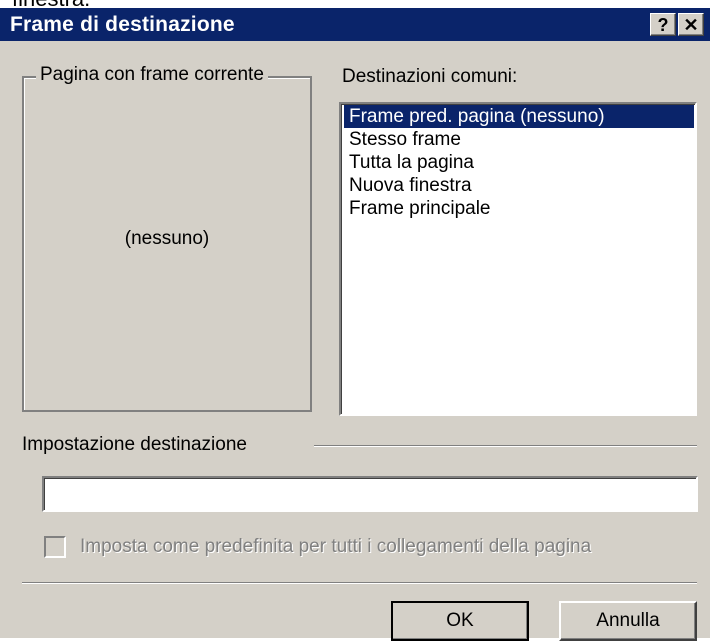 The height and width of the screenshot is (641, 710). What do you see at coordinates (460, 621) in the screenshot?
I see `ok-button: OK` at bounding box center [460, 621].